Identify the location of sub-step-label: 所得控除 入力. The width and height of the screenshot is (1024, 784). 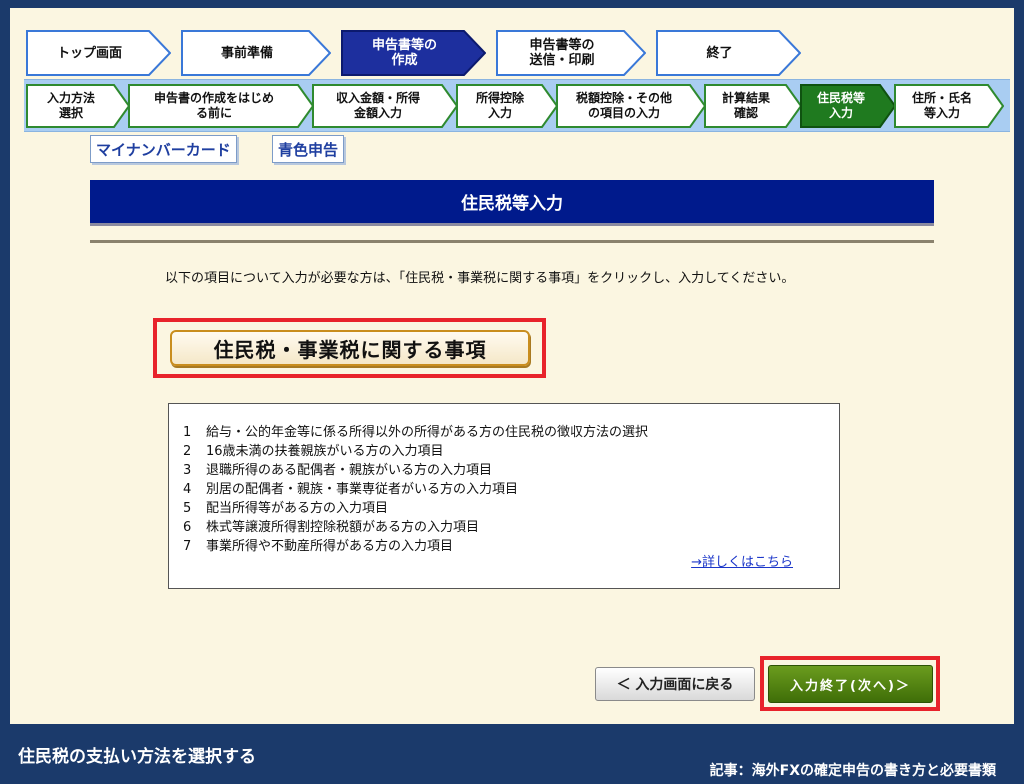
(499, 105).